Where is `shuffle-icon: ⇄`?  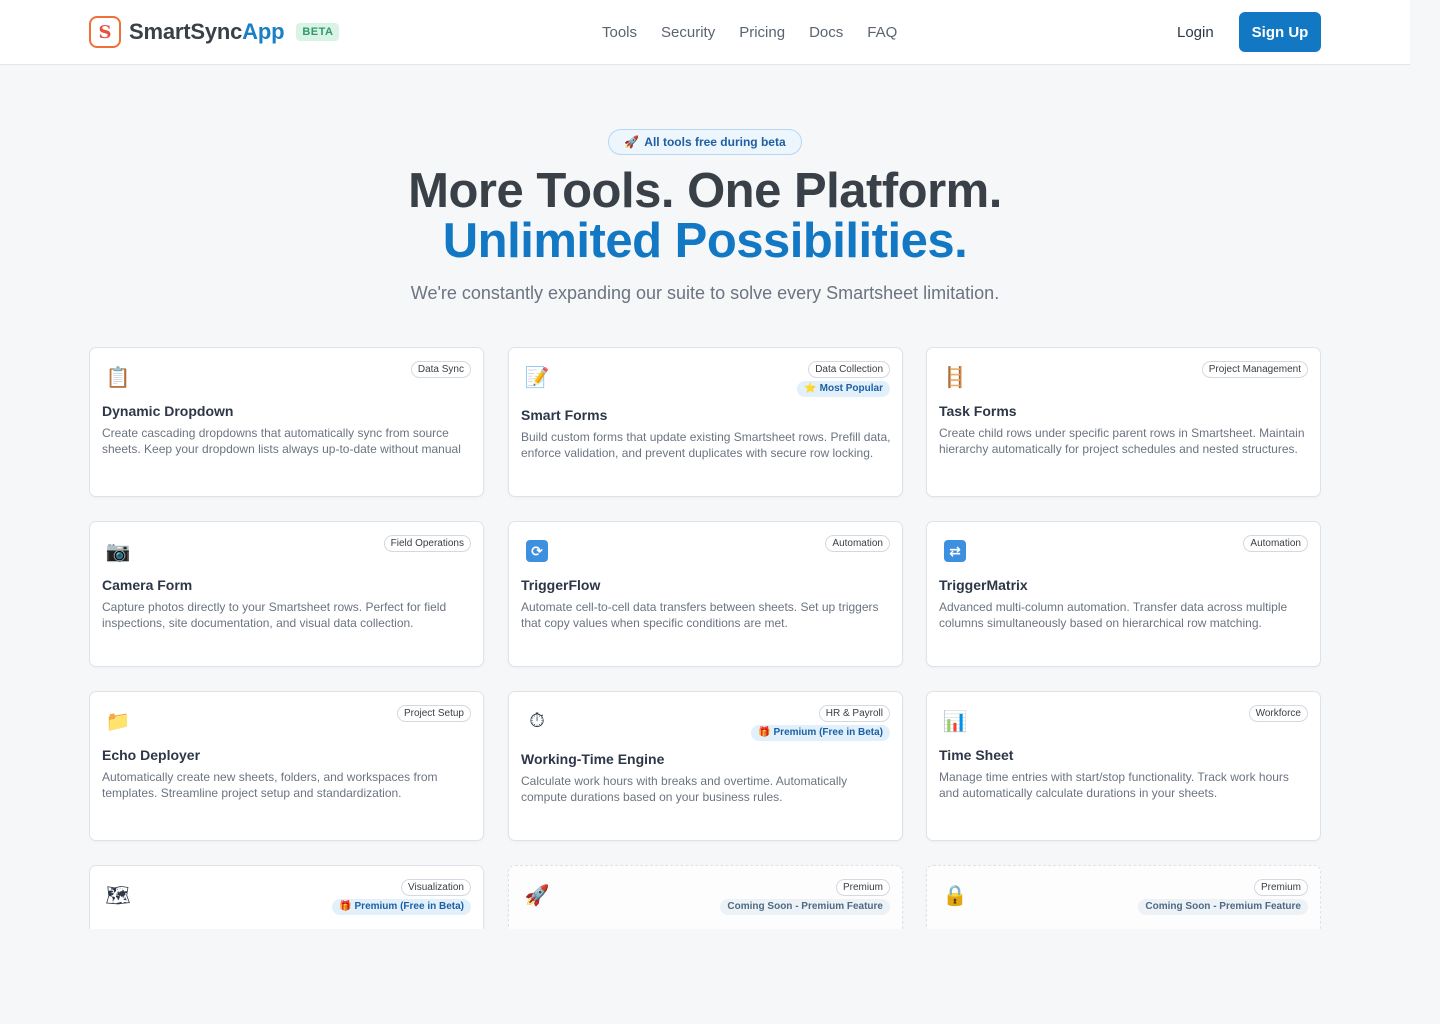 shuffle-icon: ⇄ is located at coordinates (955, 551).